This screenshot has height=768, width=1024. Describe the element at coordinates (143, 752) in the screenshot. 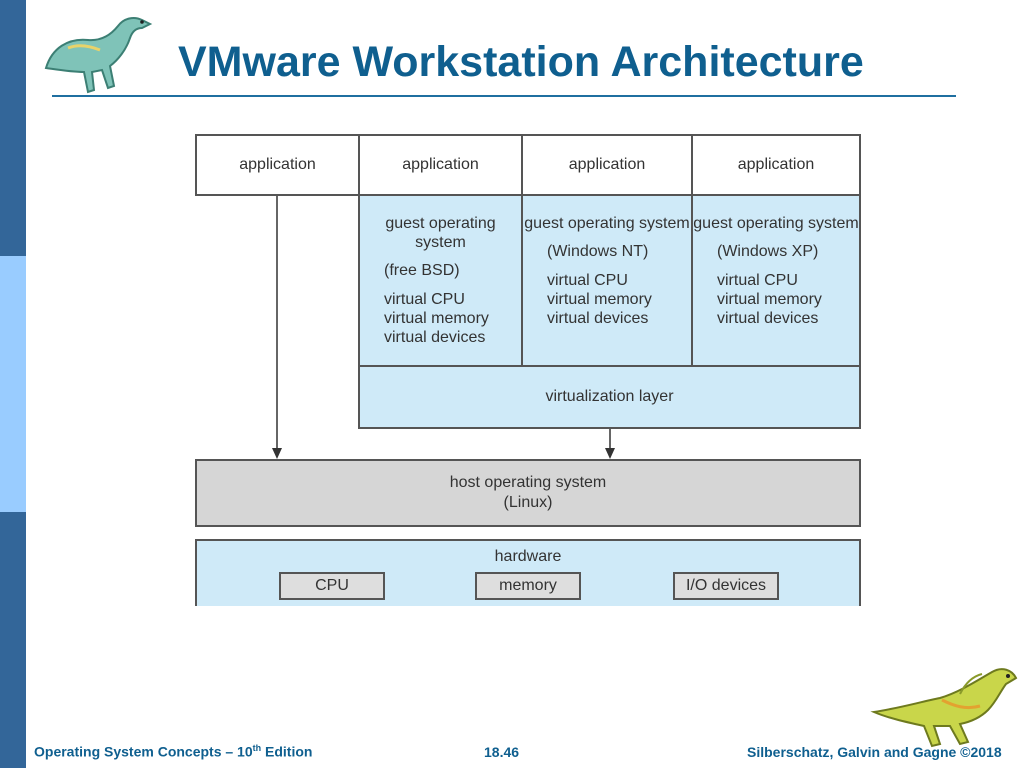

I see `footer-book-title-text: Operating System Concepts – 10` at that location.